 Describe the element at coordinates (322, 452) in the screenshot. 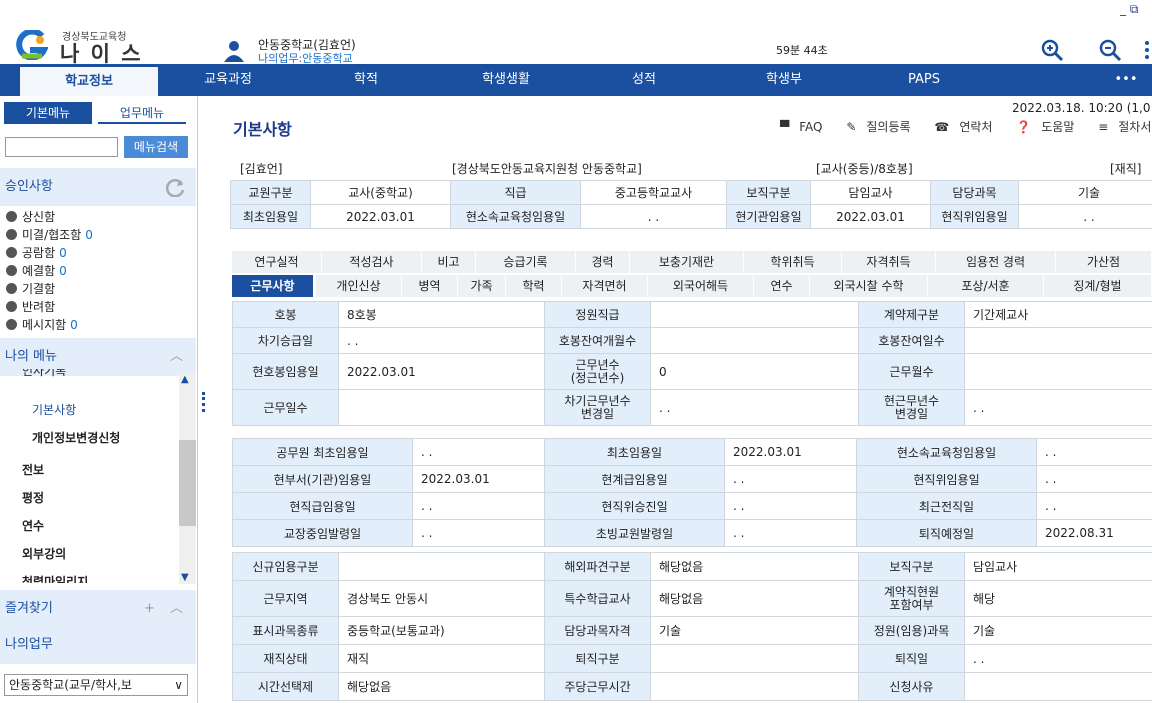

I see `field-label: 공무원 최초임용일` at that location.